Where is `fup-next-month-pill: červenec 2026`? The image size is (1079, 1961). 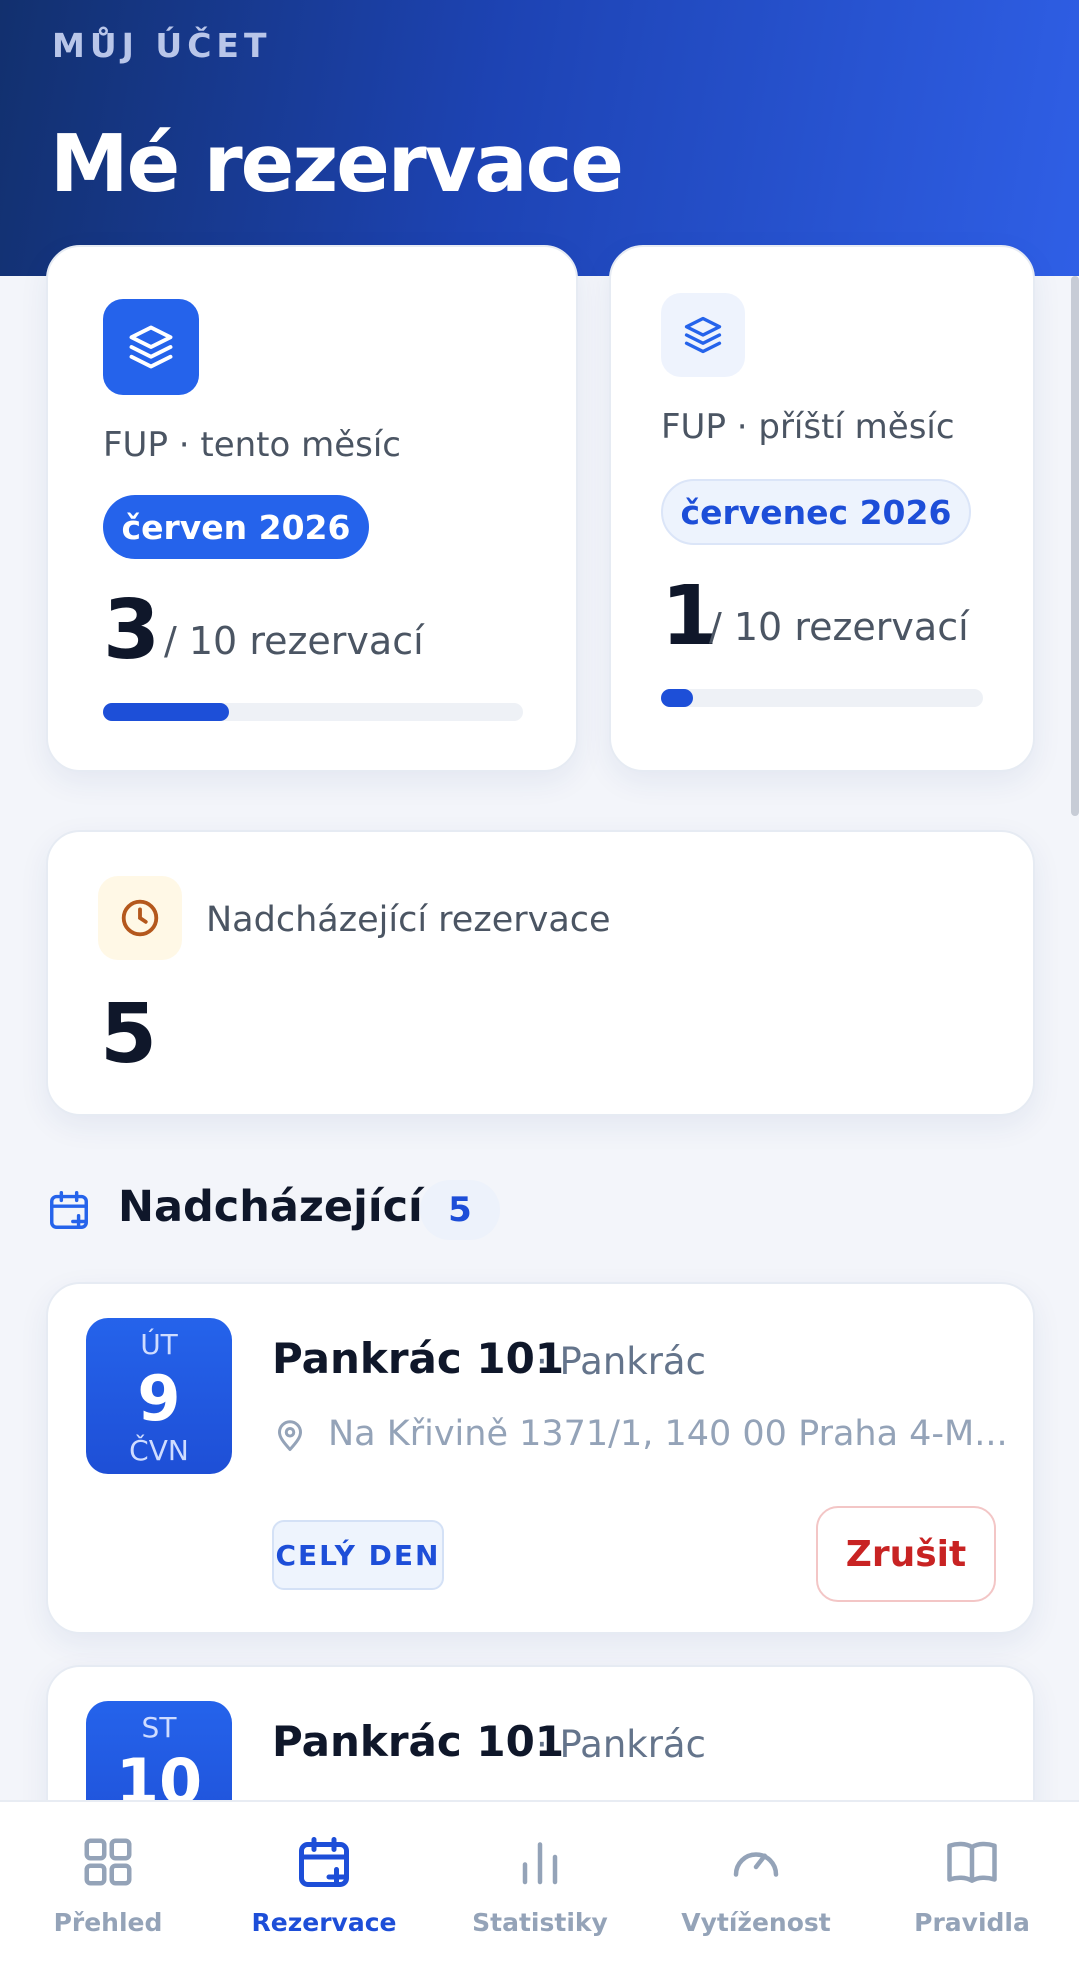 fup-next-month-pill: červenec 2026 is located at coordinates (816, 512).